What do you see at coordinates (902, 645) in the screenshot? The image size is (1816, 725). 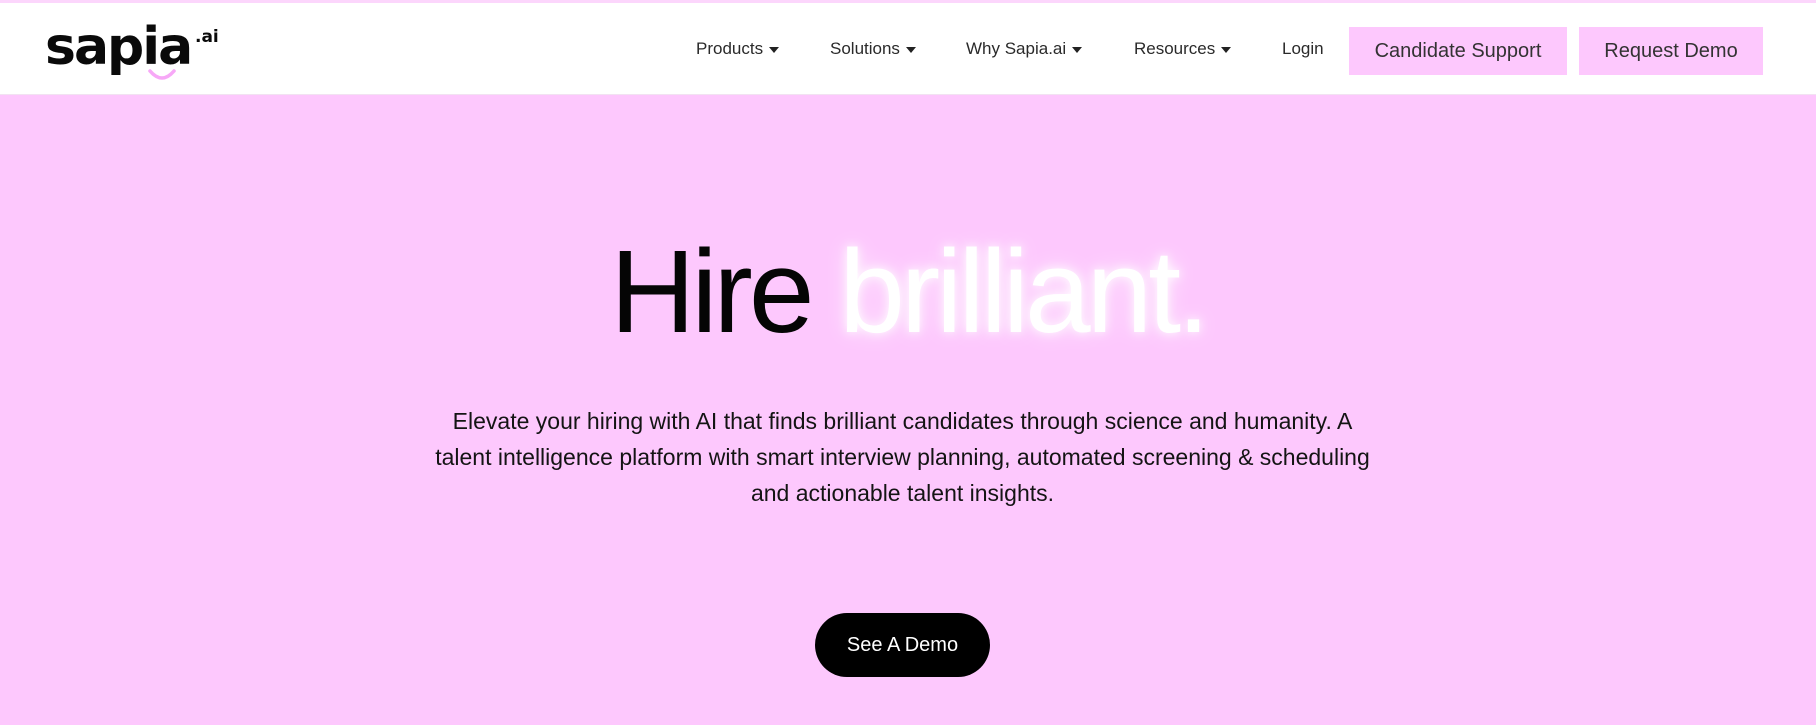 I see `see-a-demo-button: See A Demo` at bounding box center [902, 645].